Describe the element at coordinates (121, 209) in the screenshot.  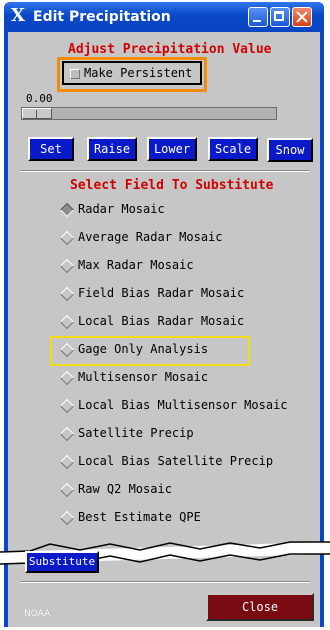
I see `field-option-label: Radar Mosaic` at that location.